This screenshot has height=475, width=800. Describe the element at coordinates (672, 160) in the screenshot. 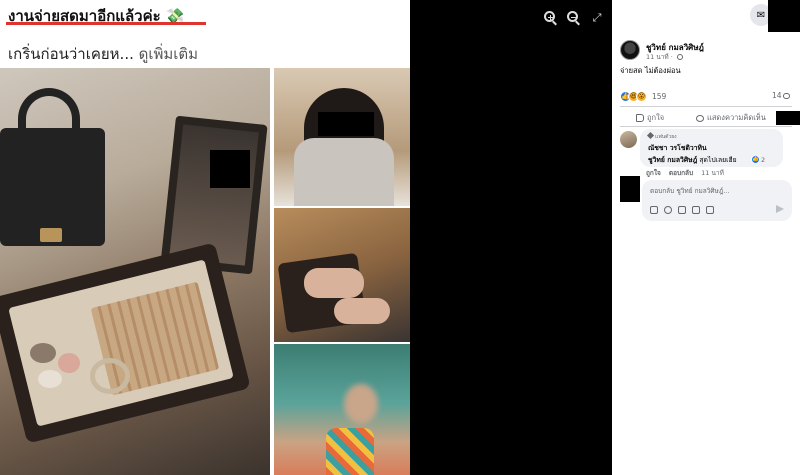

I see `comment-mention: ชูวิทย์ กมลวิศิษฎ์` at that location.